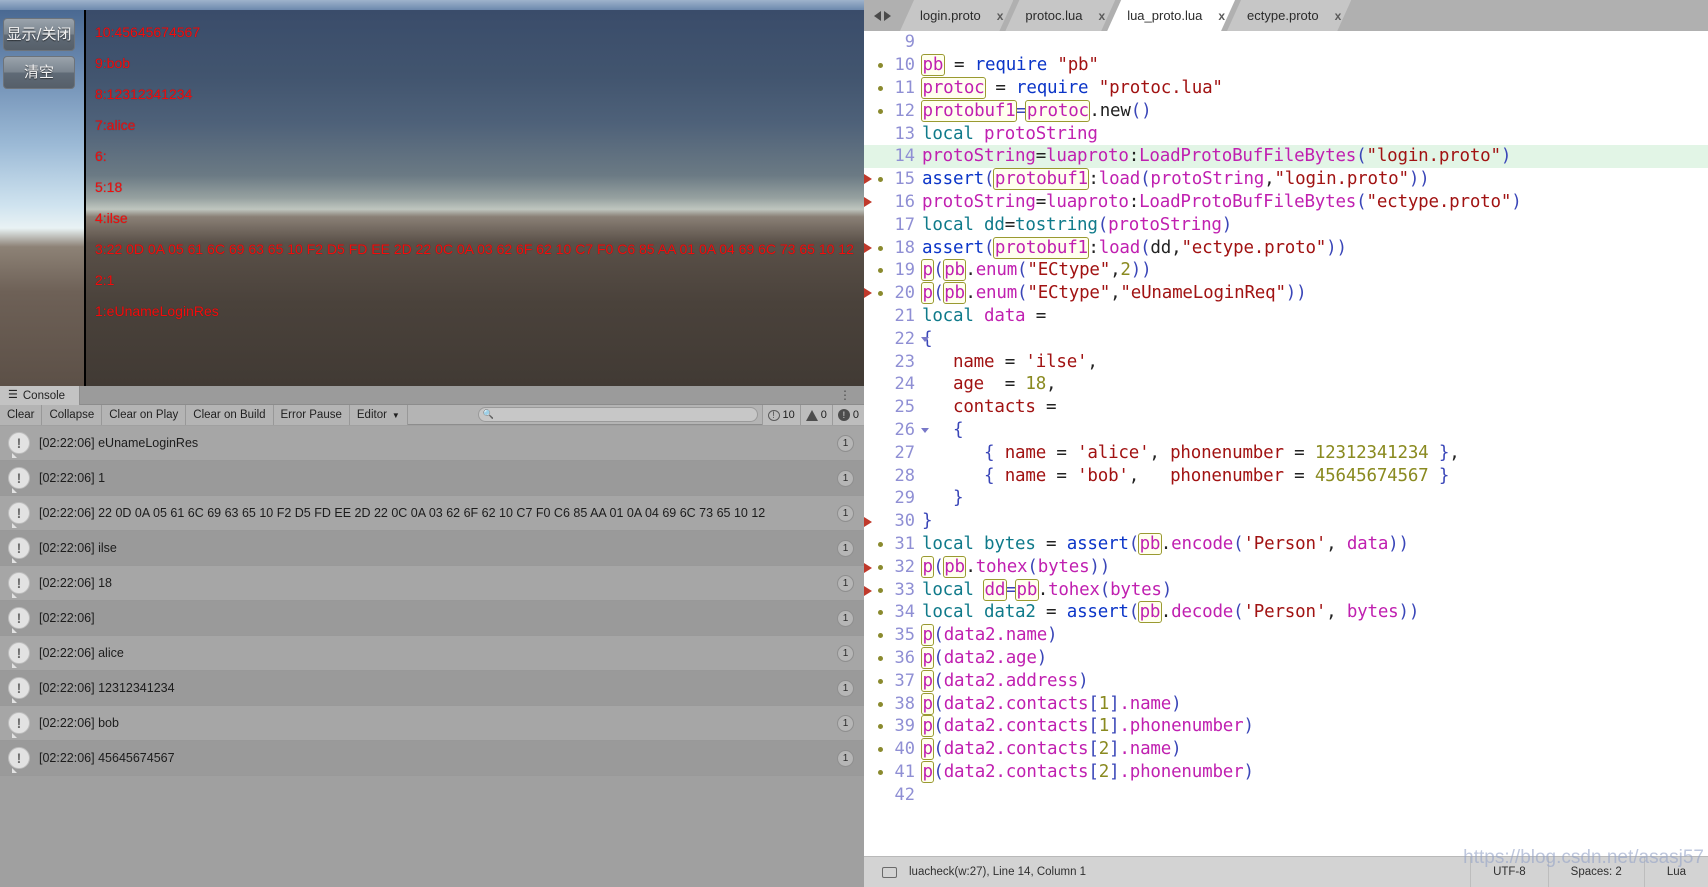 The width and height of the screenshot is (1708, 887). What do you see at coordinates (1077, 224) in the screenshot?
I see `line-content: local dd=tostring(protoString)` at bounding box center [1077, 224].